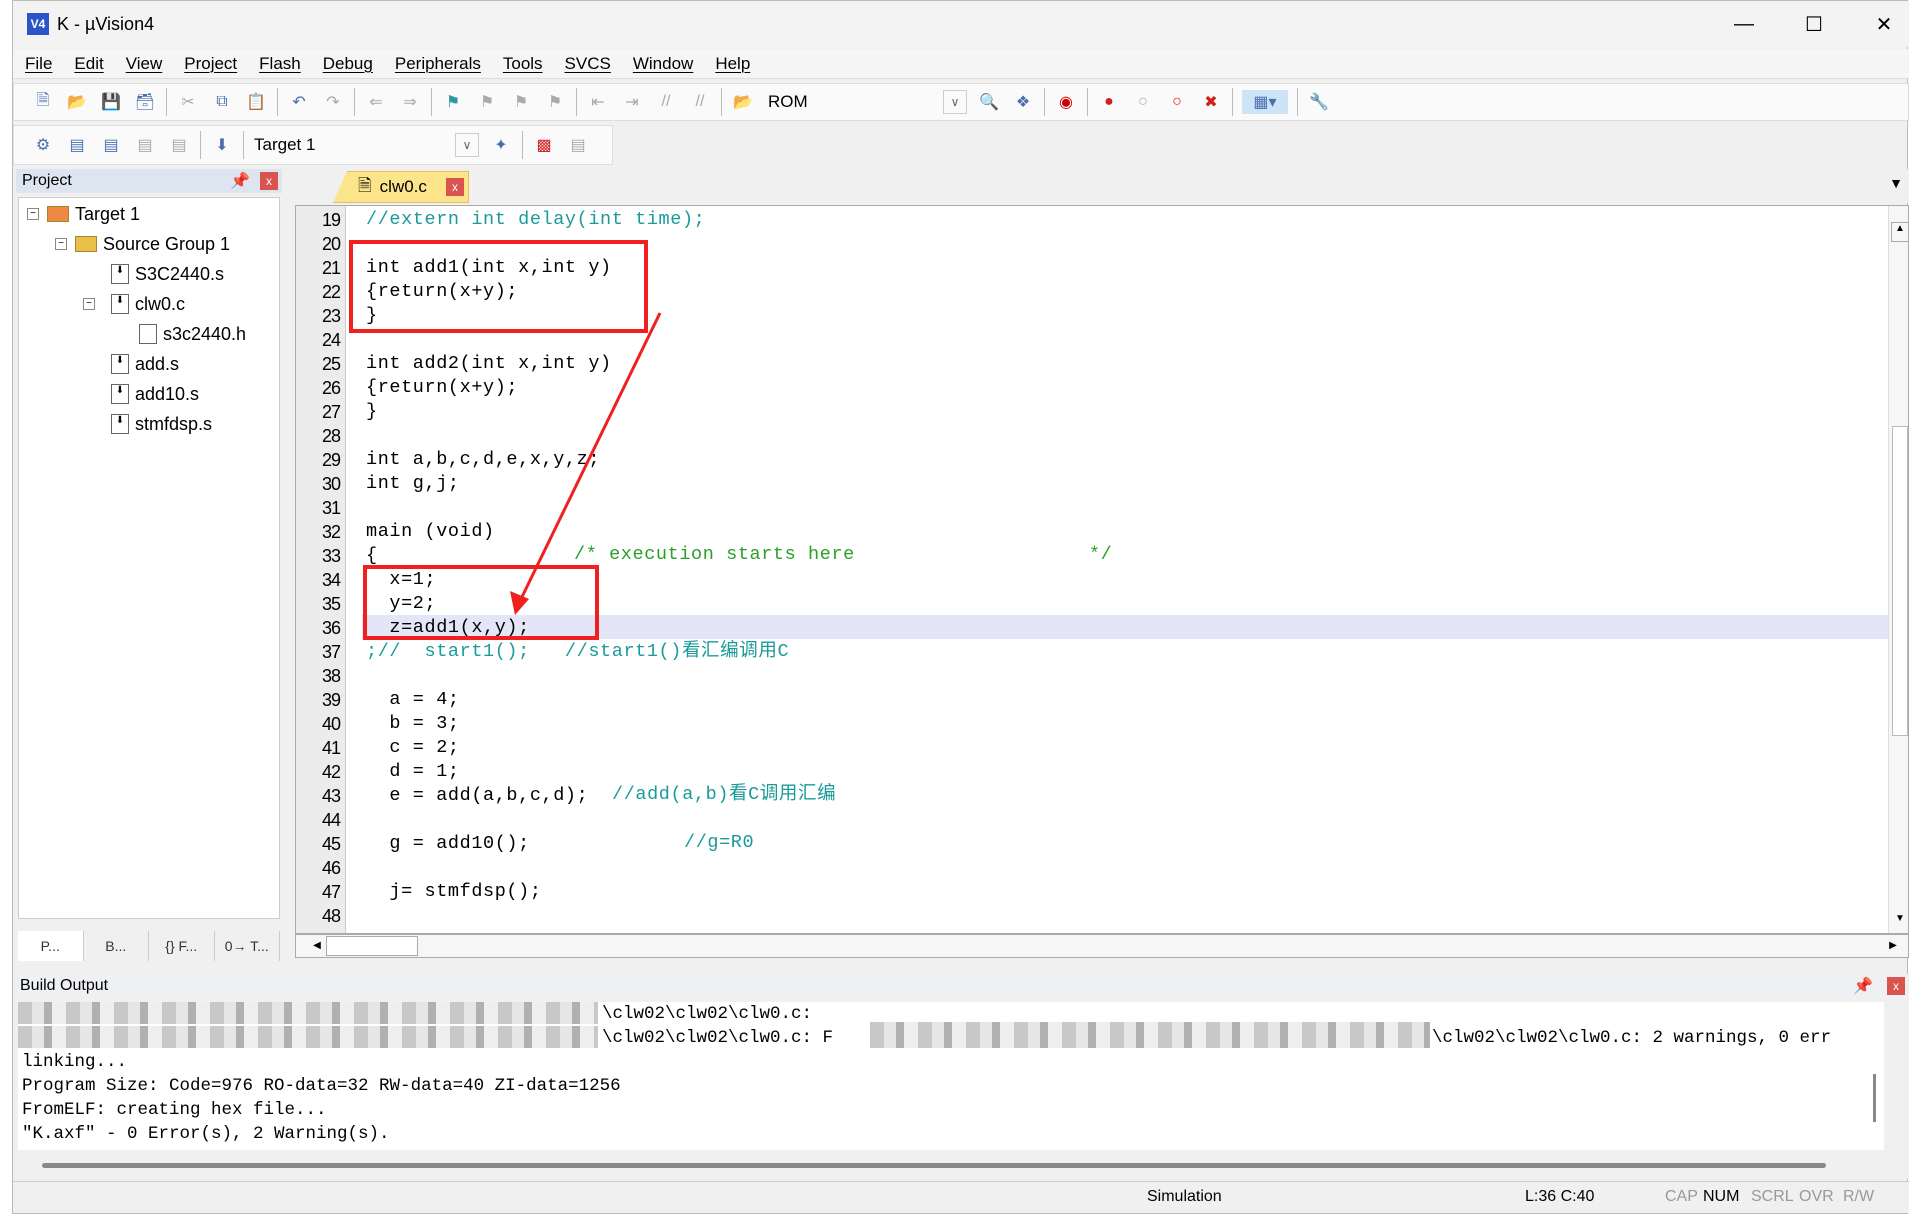 The width and height of the screenshot is (1920, 1219). I want to click on bookmark-icon: ⚑, so click(453, 102).